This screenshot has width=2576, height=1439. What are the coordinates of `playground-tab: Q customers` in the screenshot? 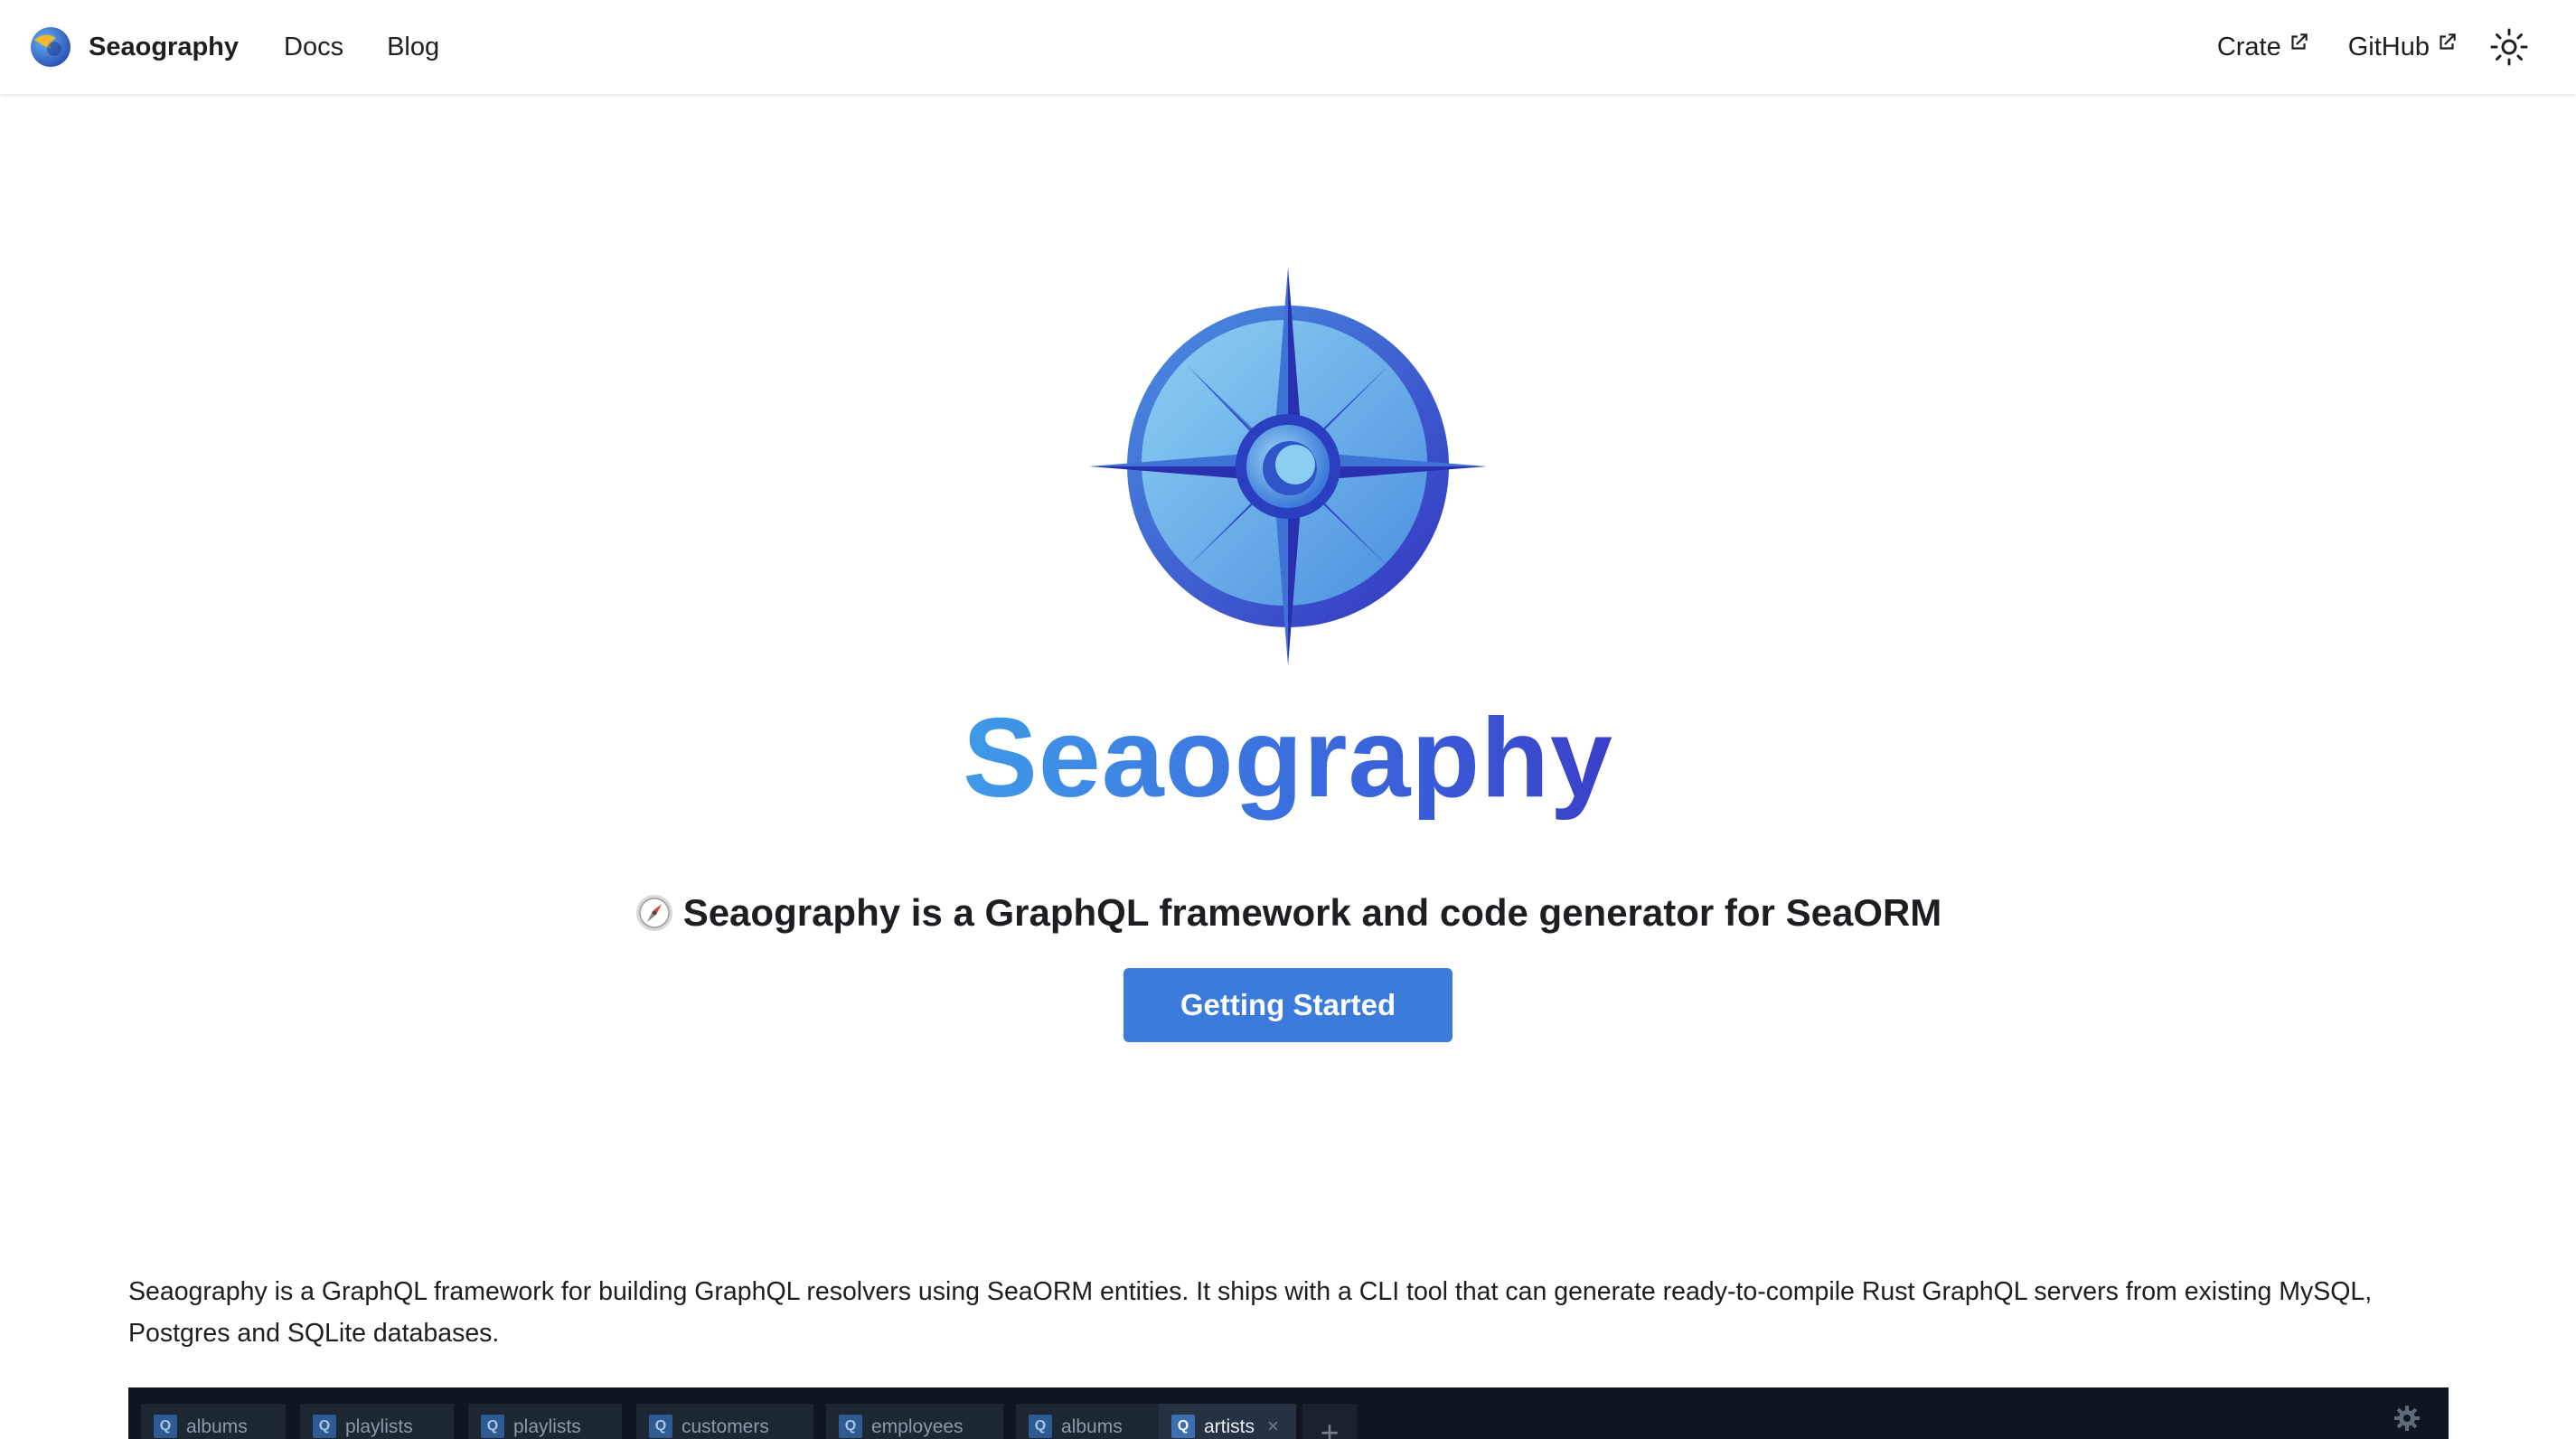 It's located at (724, 1422).